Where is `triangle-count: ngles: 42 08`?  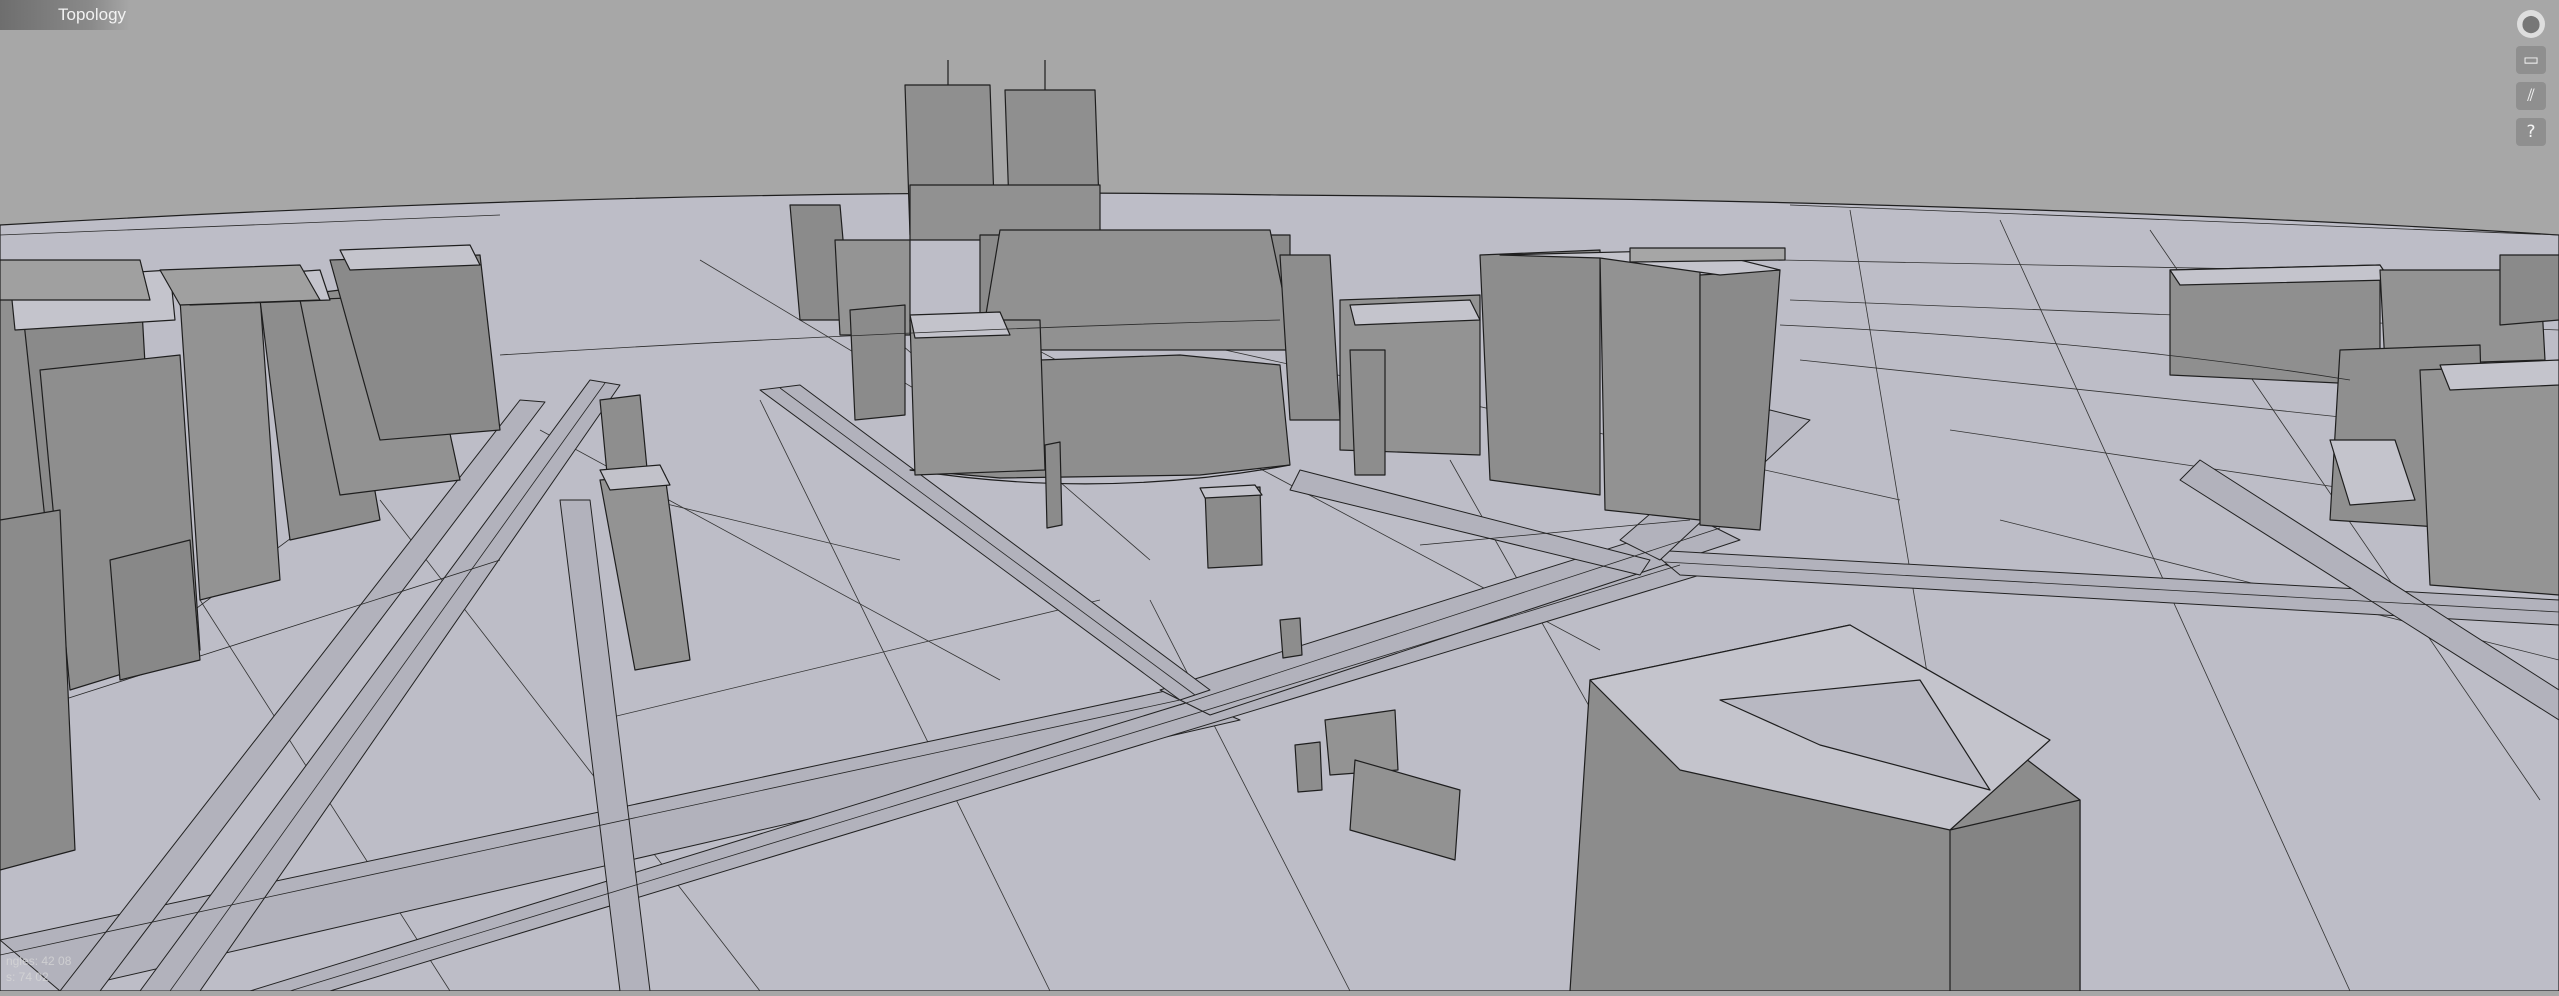 triangle-count: ngles: 42 08 is located at coordinates (39, 961).